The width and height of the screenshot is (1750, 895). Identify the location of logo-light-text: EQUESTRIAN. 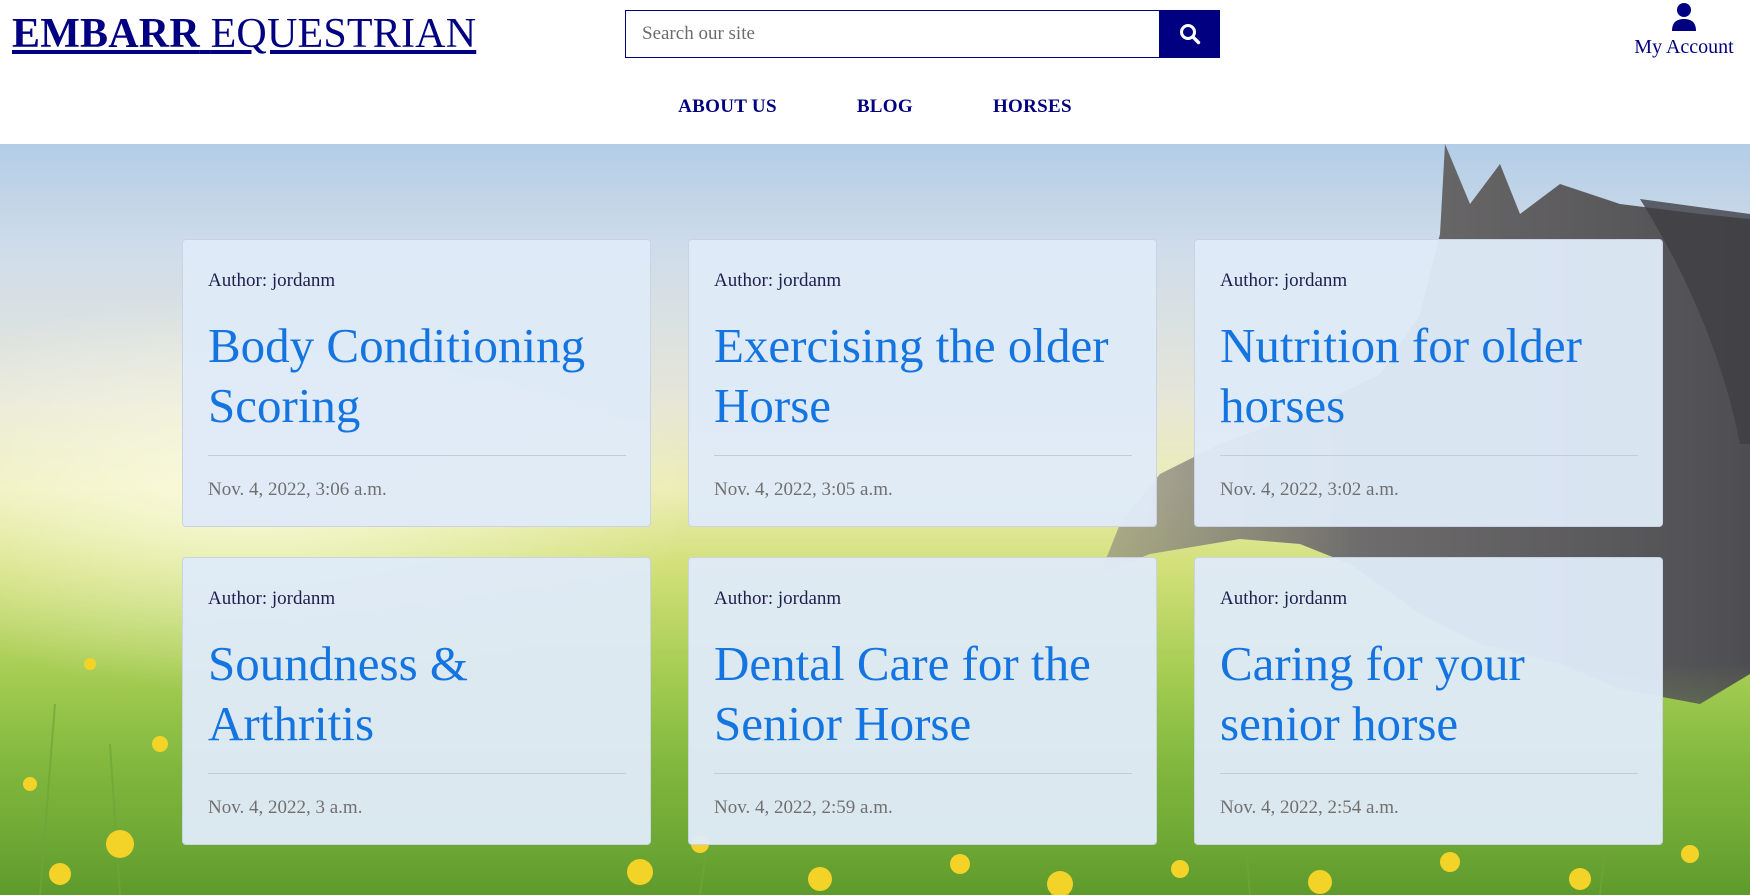
(343, 34).